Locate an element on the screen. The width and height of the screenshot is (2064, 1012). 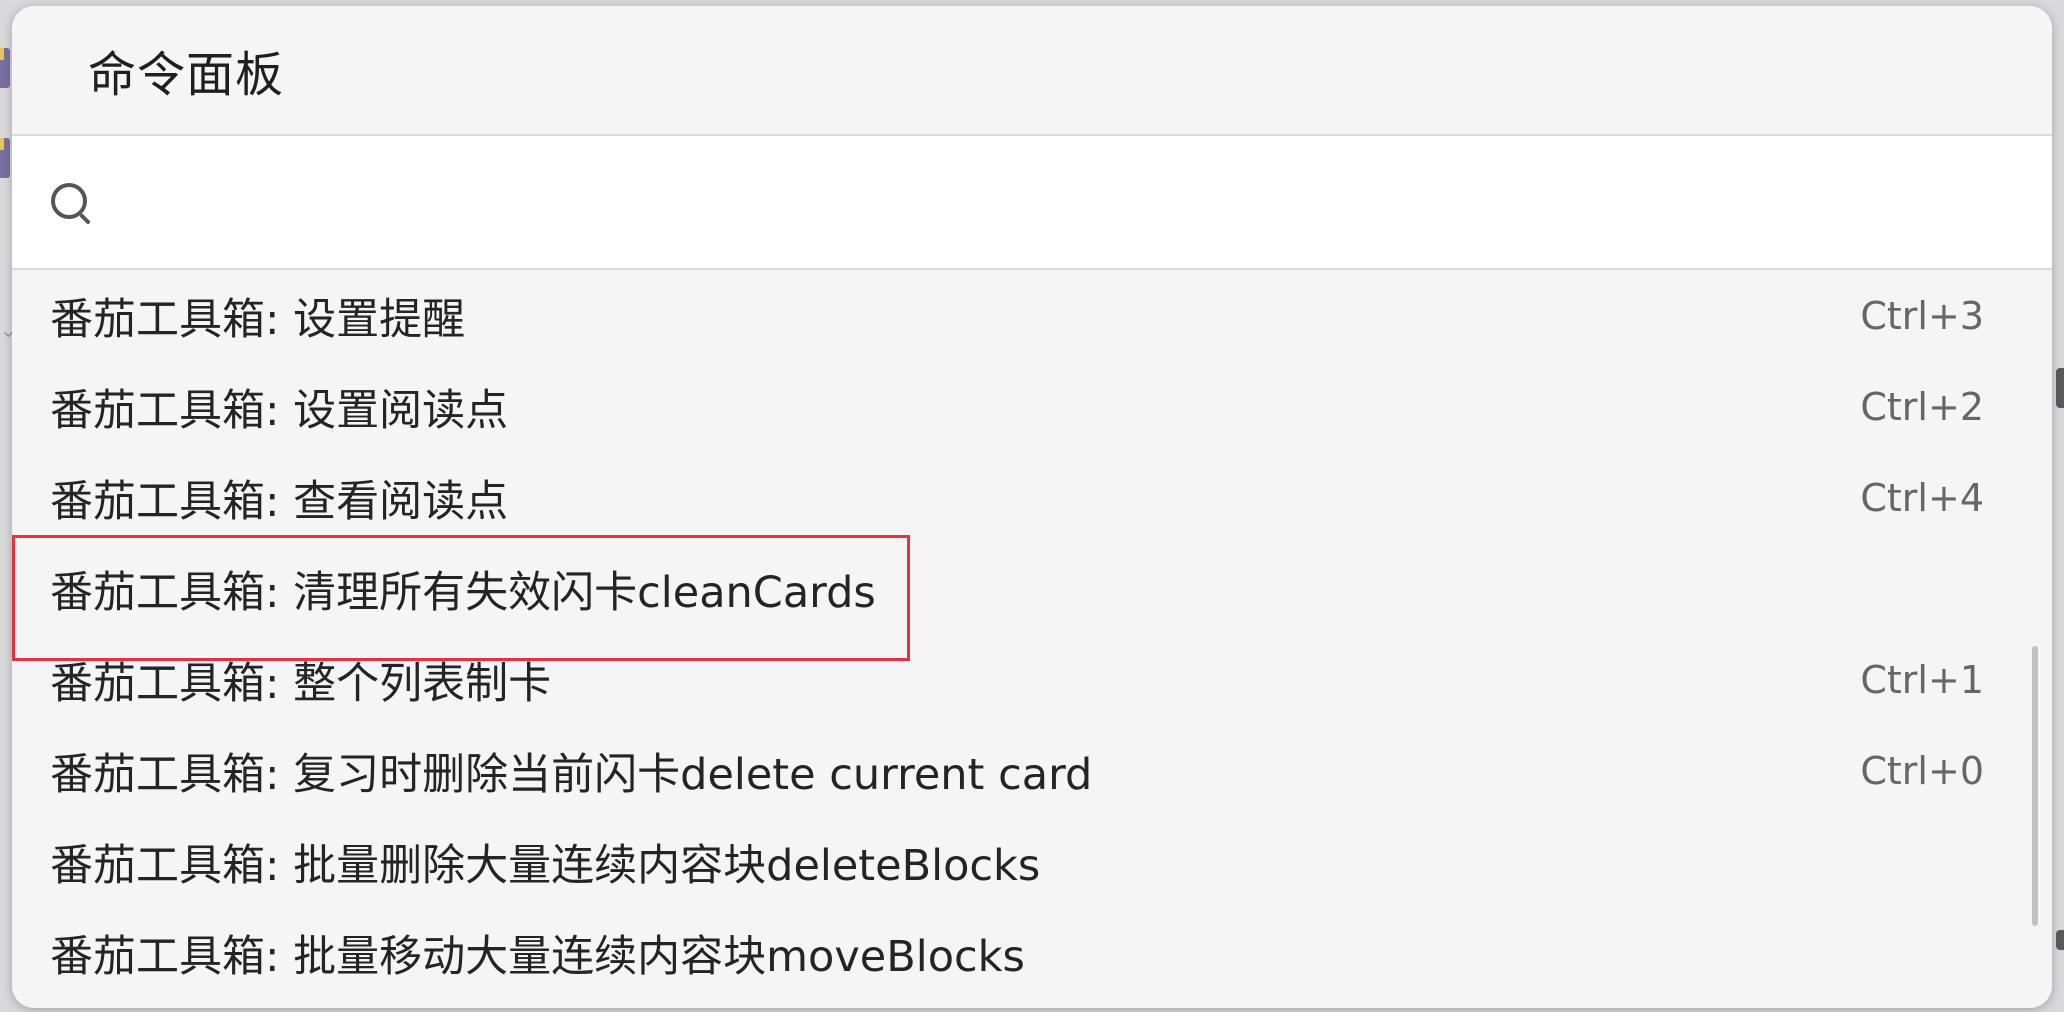
command-label: 番茄工具箱: 复习时删除当前闪卡delete current card is located at coordinates (571, 774).